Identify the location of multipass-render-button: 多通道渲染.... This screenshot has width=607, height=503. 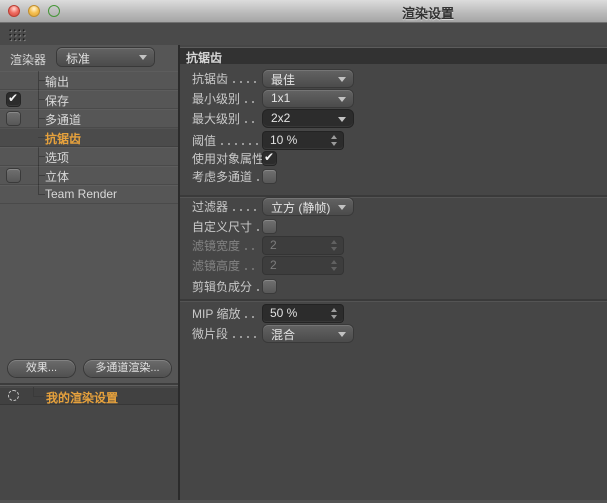
(127, 368).